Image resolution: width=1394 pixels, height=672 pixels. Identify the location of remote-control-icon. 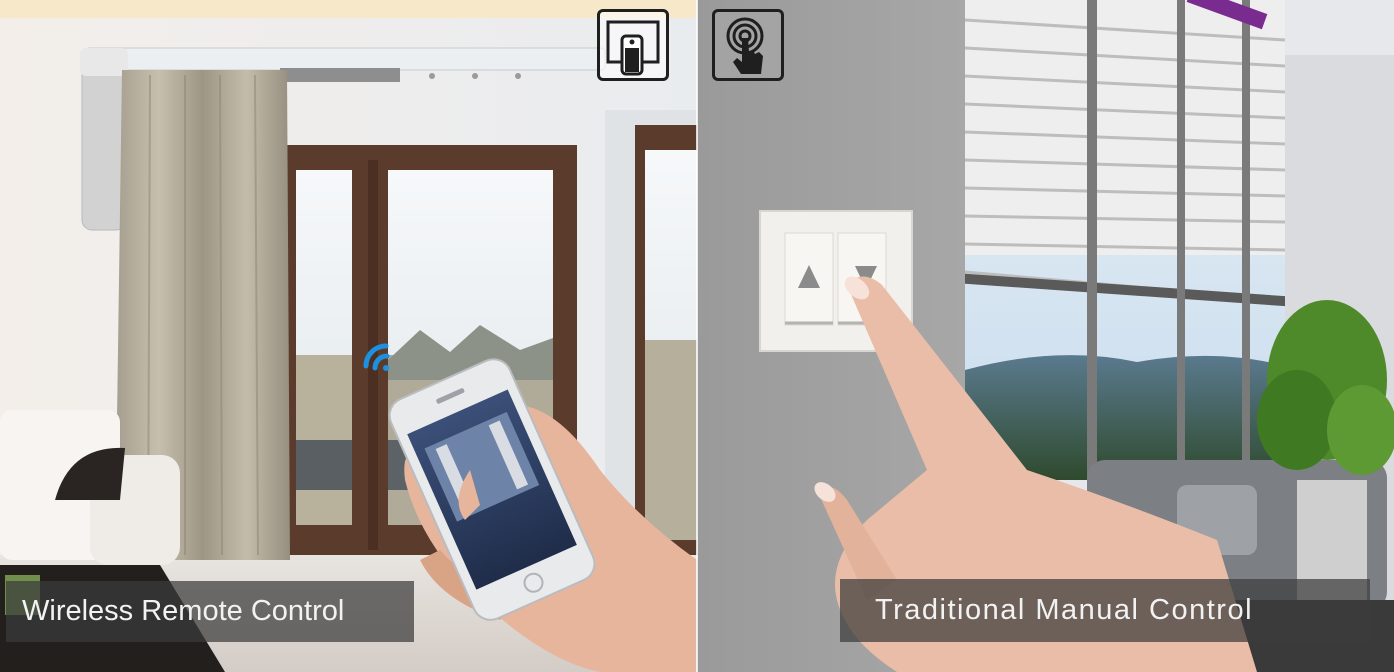
(633, 48).